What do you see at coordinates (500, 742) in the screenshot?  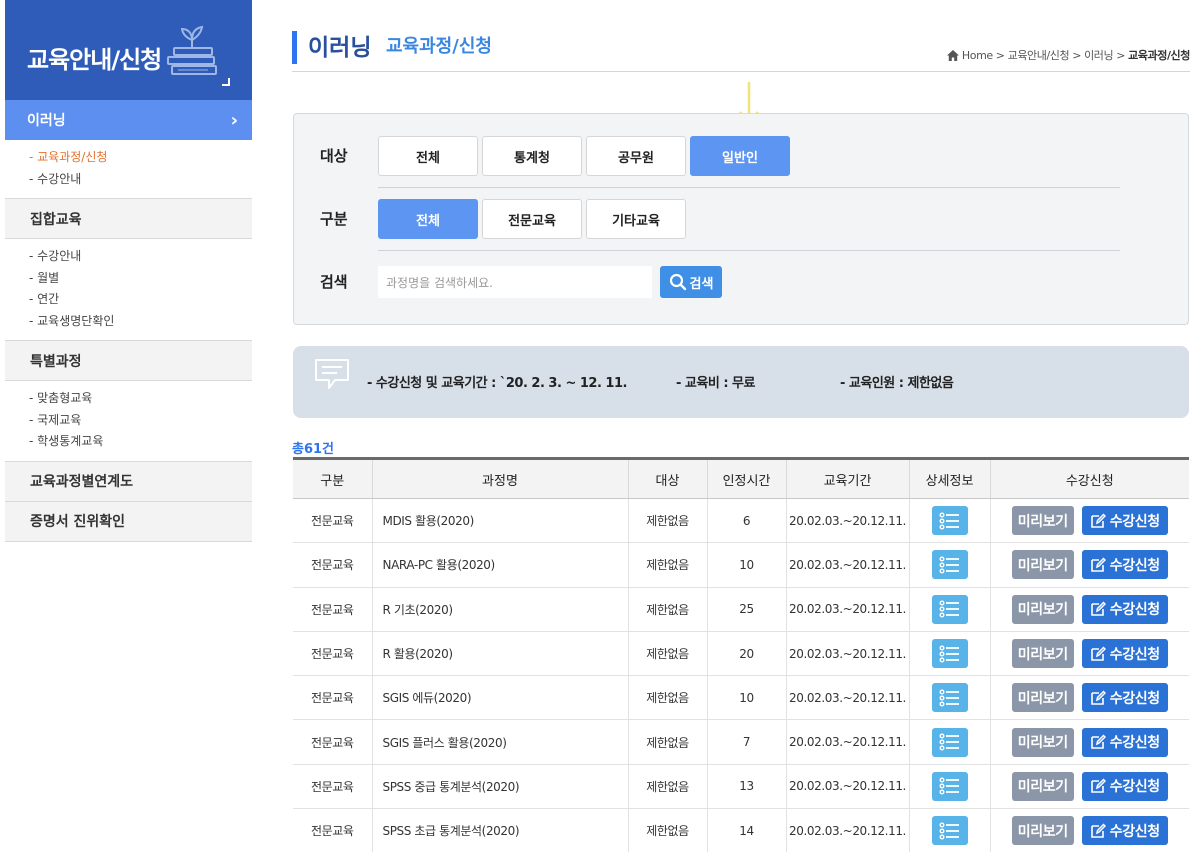 I see `cell-course-name: SGIS 플러스 활용(2020)` at bounding box center [500, 742].